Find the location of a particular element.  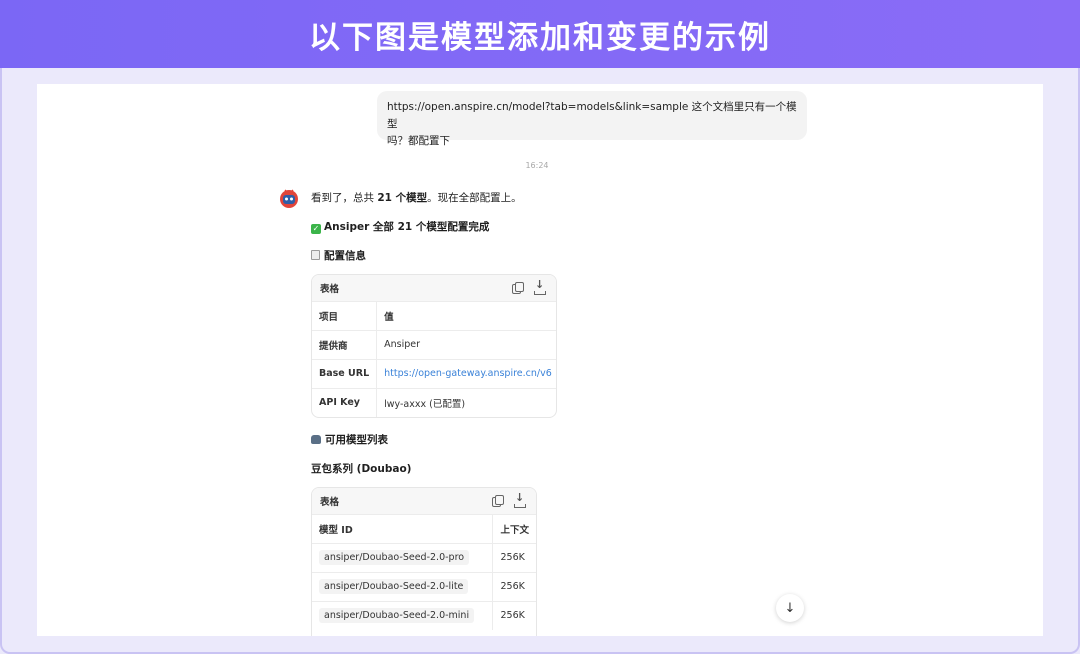

config-table-header: 表格 is located at coordinates (434, 288).